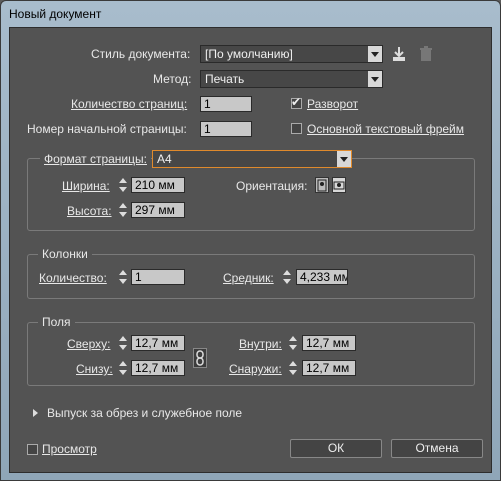  Describe the element at coordinates (293, 368) in the screenshot. I see `outside-margin-stepper` at that location.